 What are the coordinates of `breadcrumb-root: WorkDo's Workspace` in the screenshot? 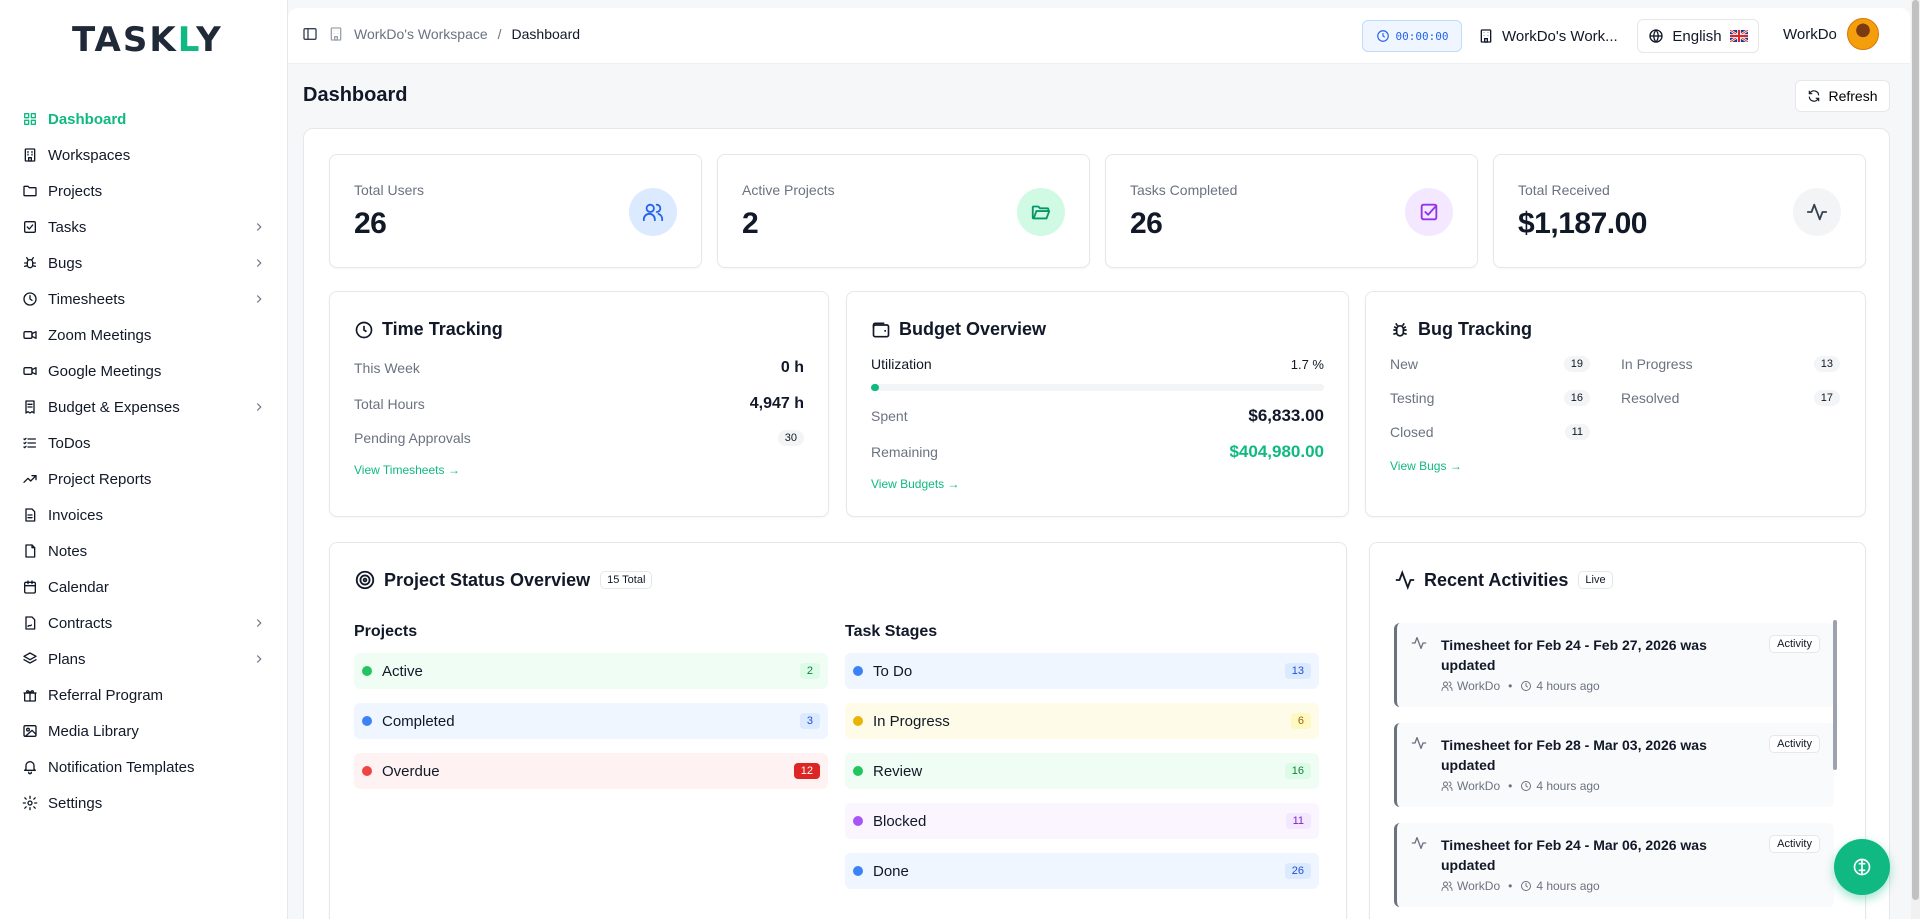 It's located at (421, 34).